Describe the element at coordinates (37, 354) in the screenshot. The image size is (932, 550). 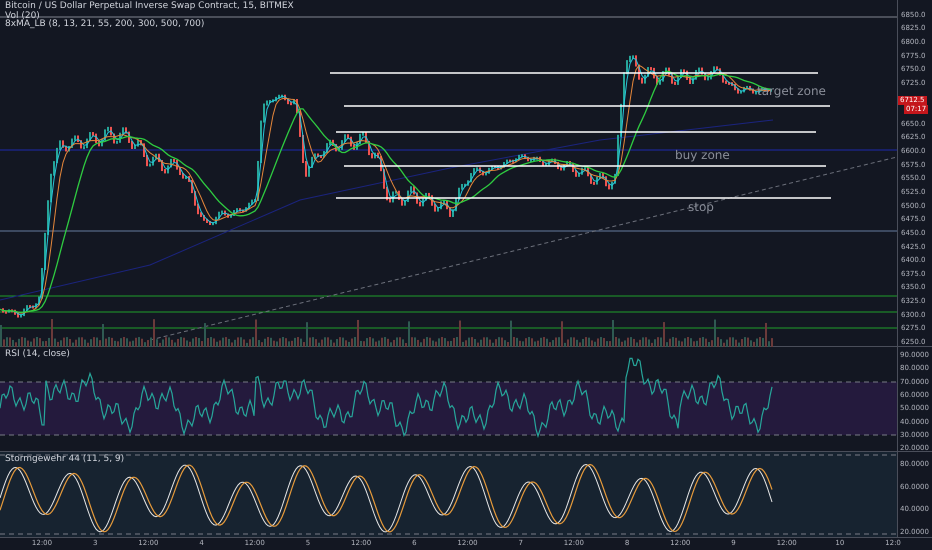
I see `rsi-label: RSI (14, close)` at that location.